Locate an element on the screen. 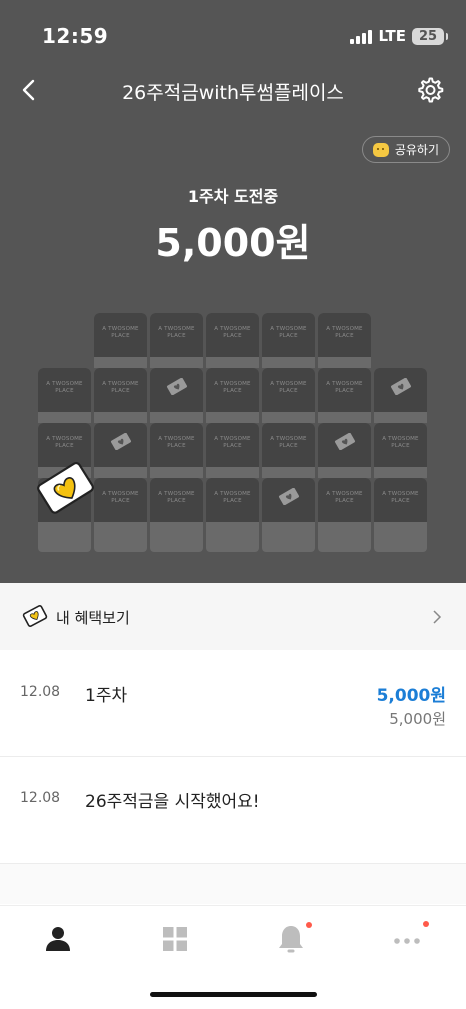  saved-amount: 5,000원 is located at coordinates (233, 243).